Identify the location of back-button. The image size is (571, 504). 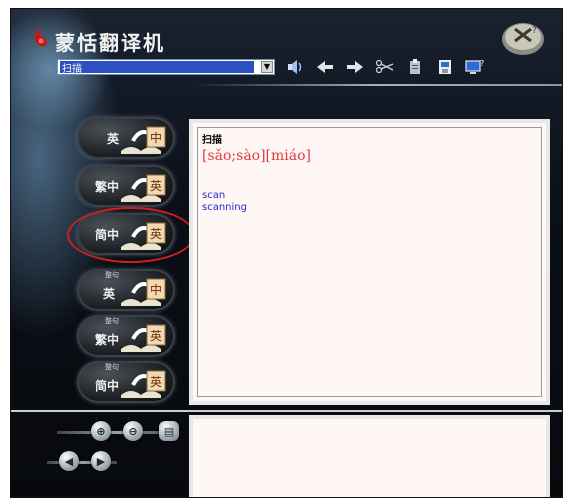
(325, 67).